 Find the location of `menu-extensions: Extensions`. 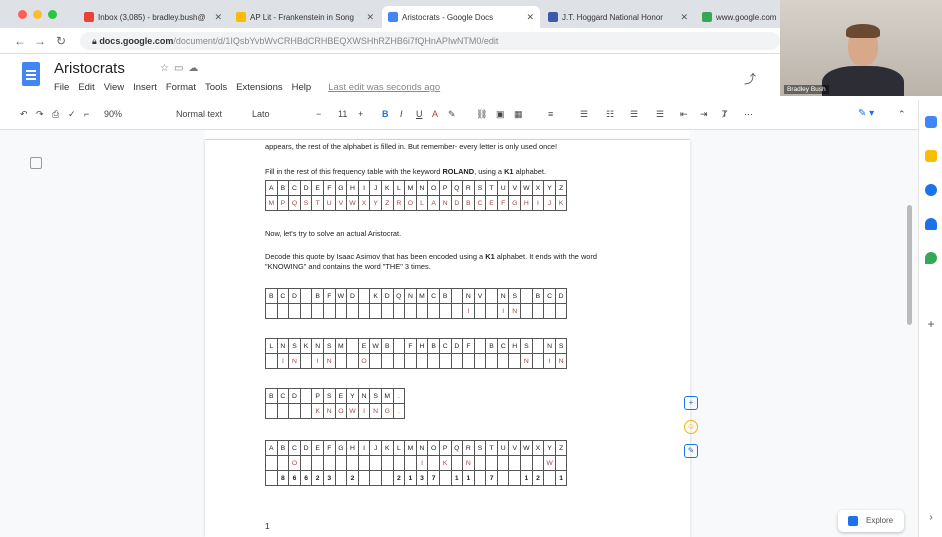

menu-extensions: Extensions is located at coordinates (259, 87).